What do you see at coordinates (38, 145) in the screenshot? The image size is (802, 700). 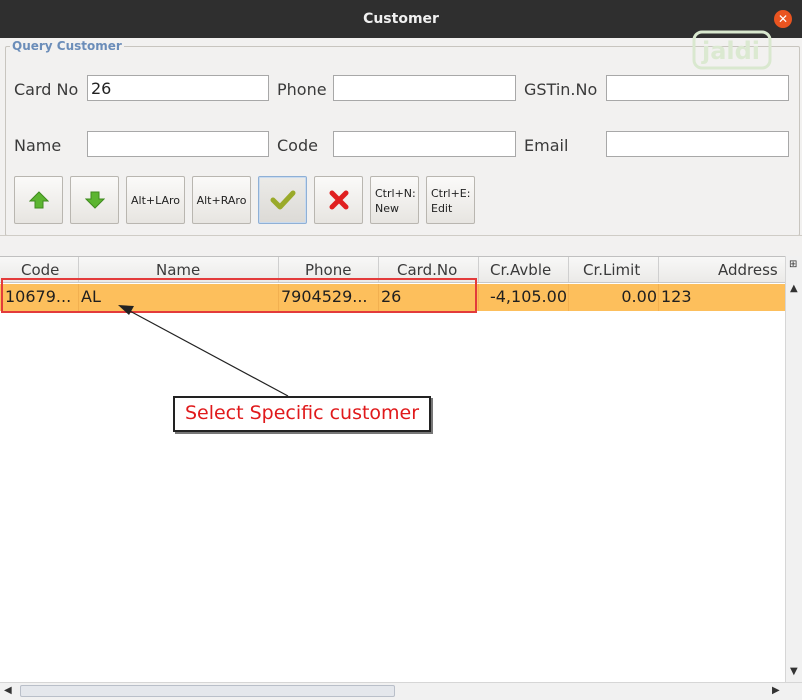 I see `name-label: Name` at bounding box center [38, 145].